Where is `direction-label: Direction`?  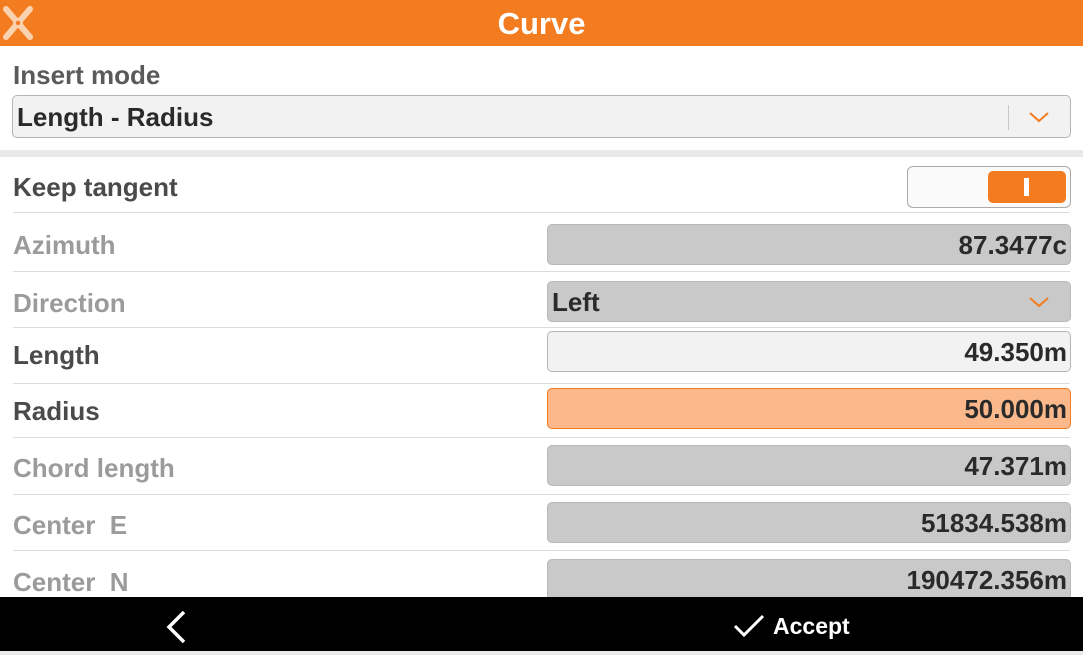
direction-label: Direction is located at coordinates (69, 303).